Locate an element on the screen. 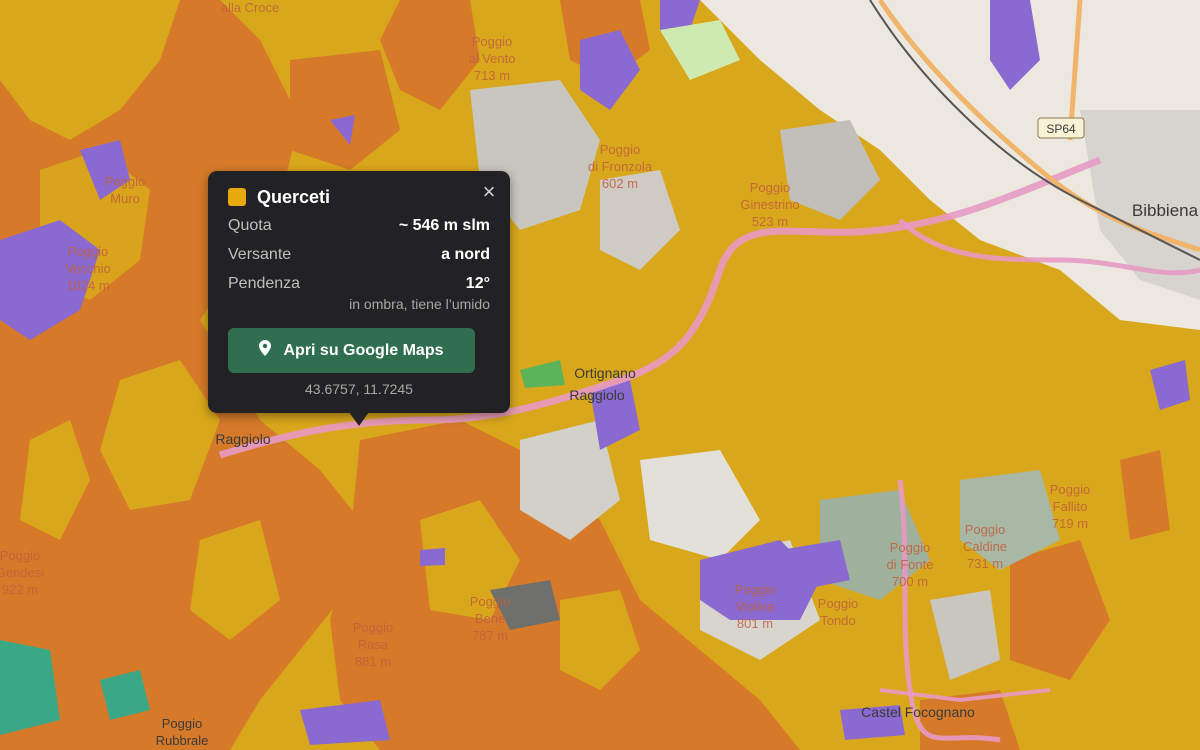 The height and width of the screenshot is (750, 1200). place-label-muro: Muro is located at coordinates (125, 198).